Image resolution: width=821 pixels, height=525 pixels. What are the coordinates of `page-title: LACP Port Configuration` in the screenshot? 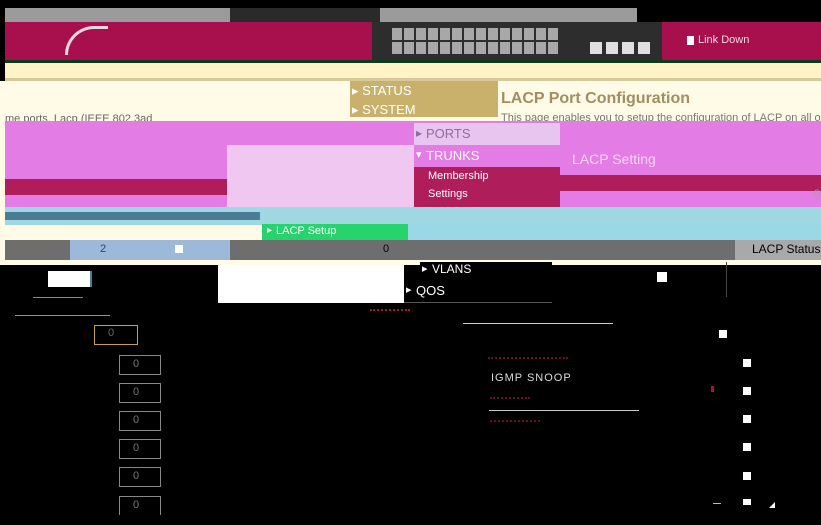 It's located at (596, 98).